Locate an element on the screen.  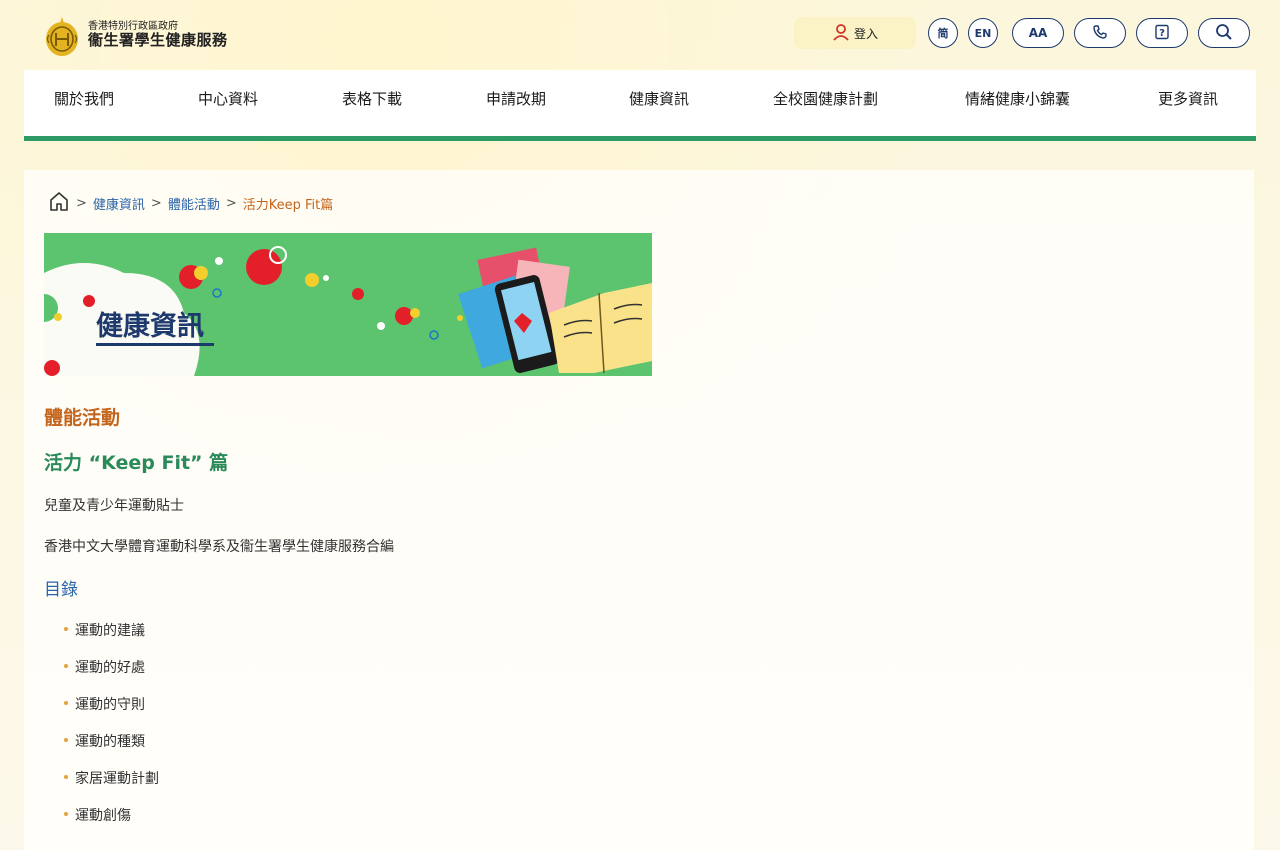
help-icon: ? is located at coordinates (1162, 33).